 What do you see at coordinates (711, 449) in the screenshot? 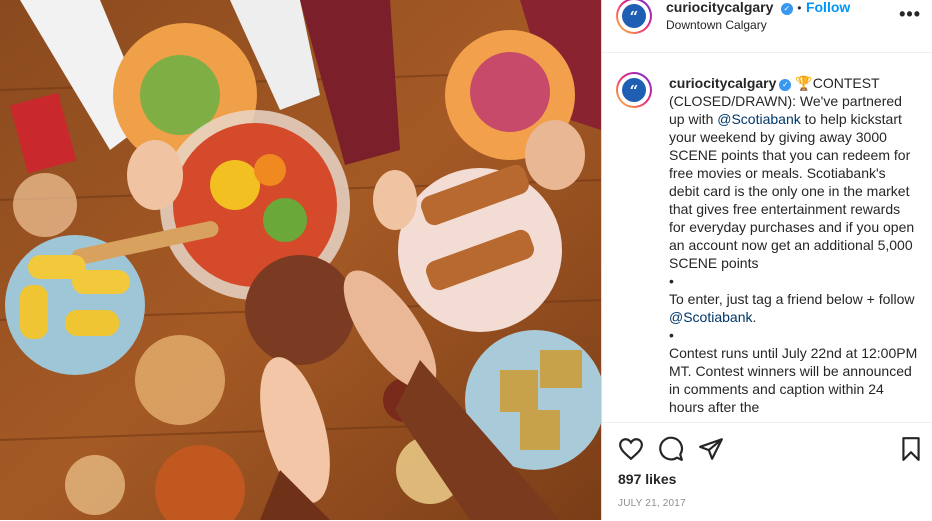
I see `paper-plane-icon` at bounding box center [711, 449].